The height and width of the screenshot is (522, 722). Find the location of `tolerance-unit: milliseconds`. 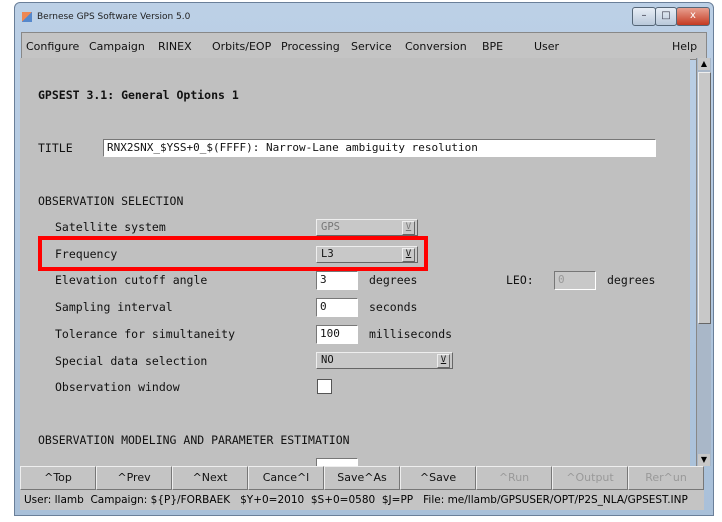

tolerance-unit: milliseconds is located at coordinates (411, 334).